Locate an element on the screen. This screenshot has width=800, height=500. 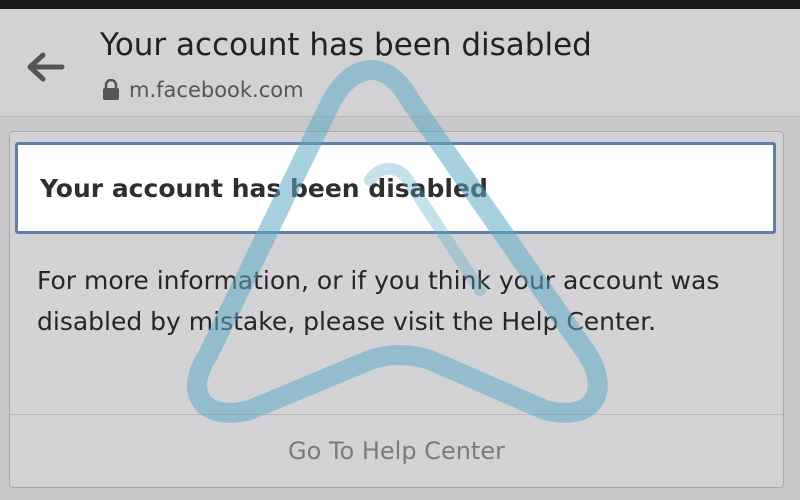
page-title: Your account has been disabled is located at coordinates (346, 45).